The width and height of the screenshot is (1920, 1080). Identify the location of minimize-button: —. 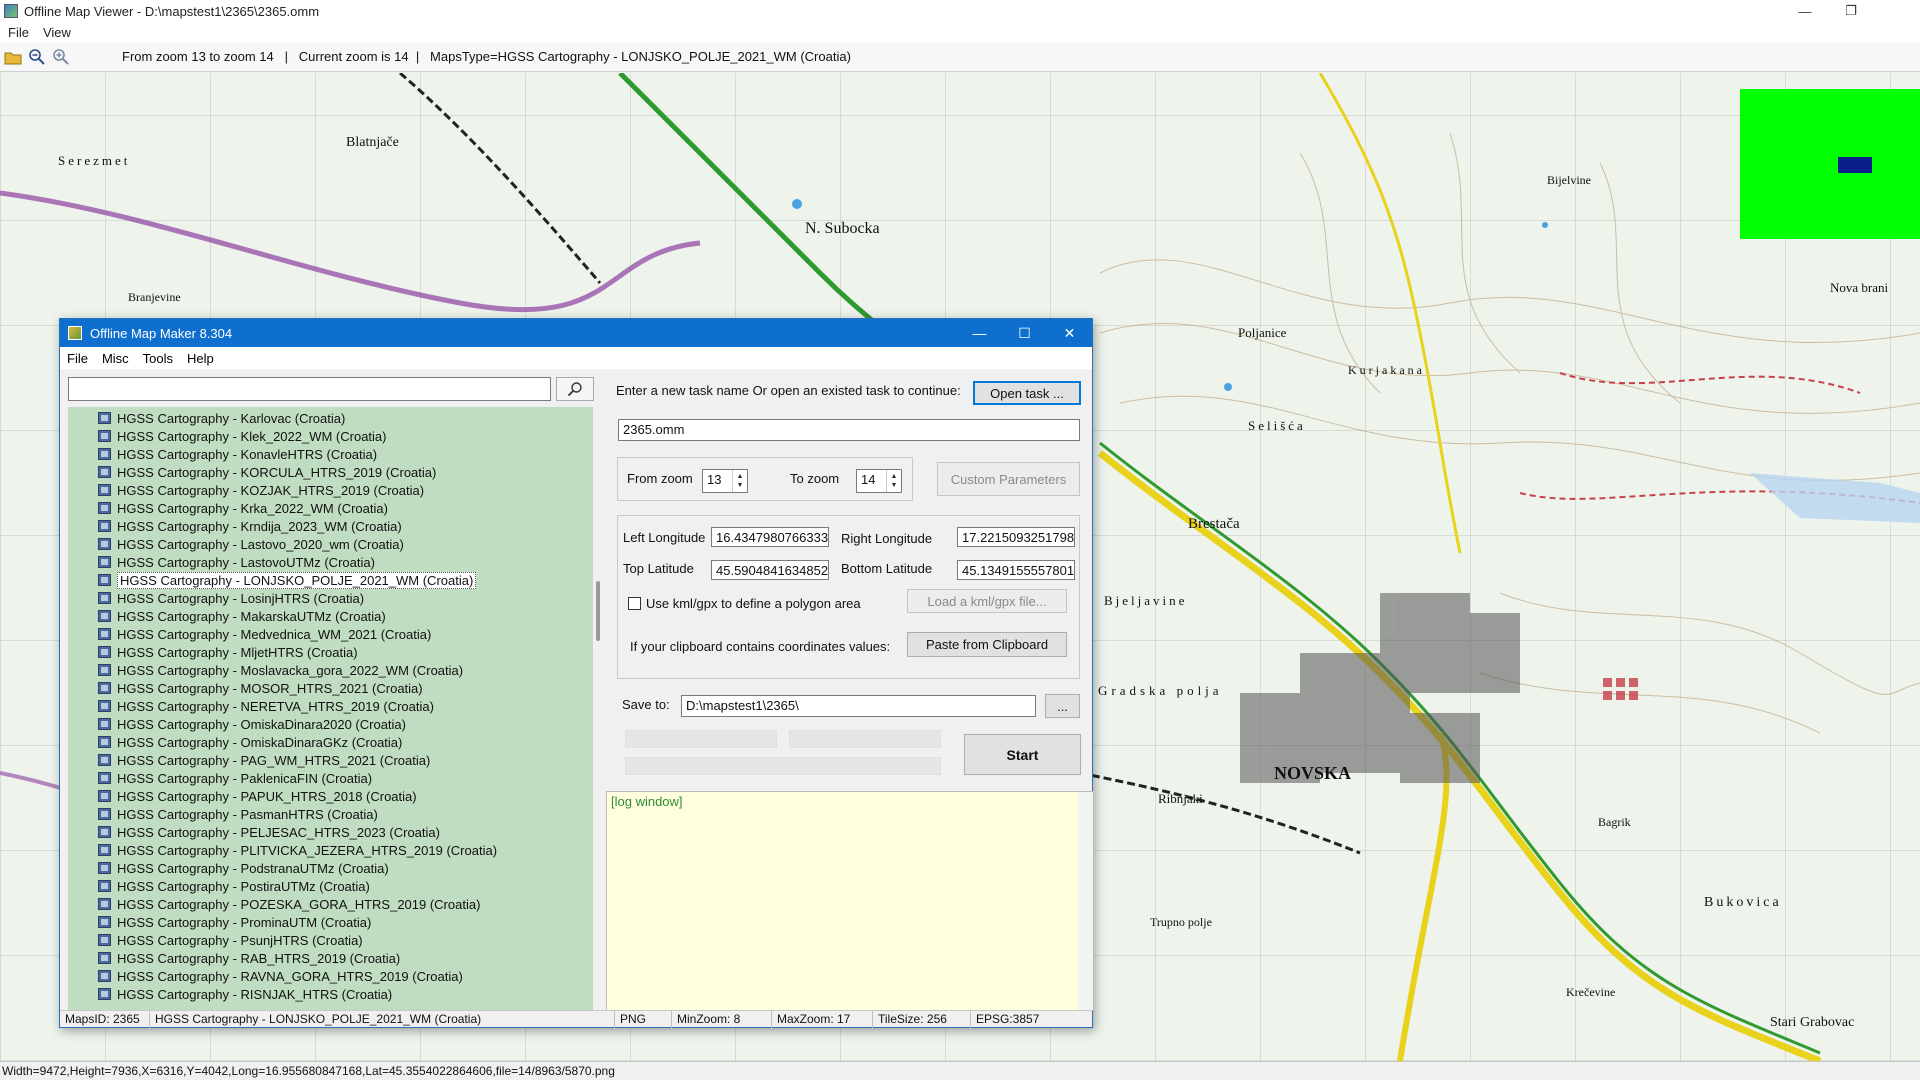
(1805, 11).